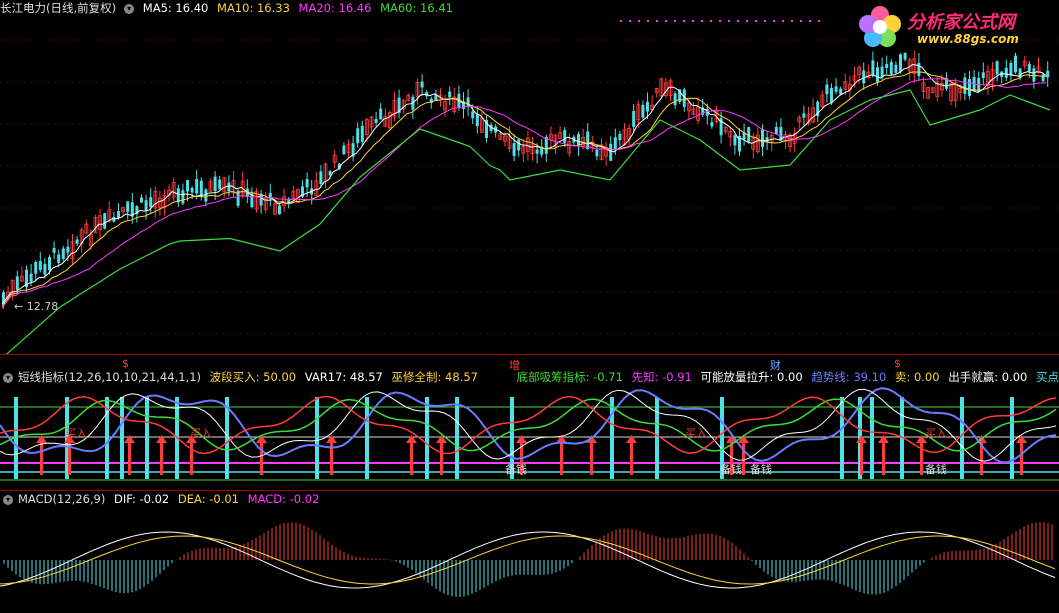  What do you see at coordinates (968, 39) in the screenshot?
I see `logo-url: www.88gs.com` at bounding box center [968, 39].